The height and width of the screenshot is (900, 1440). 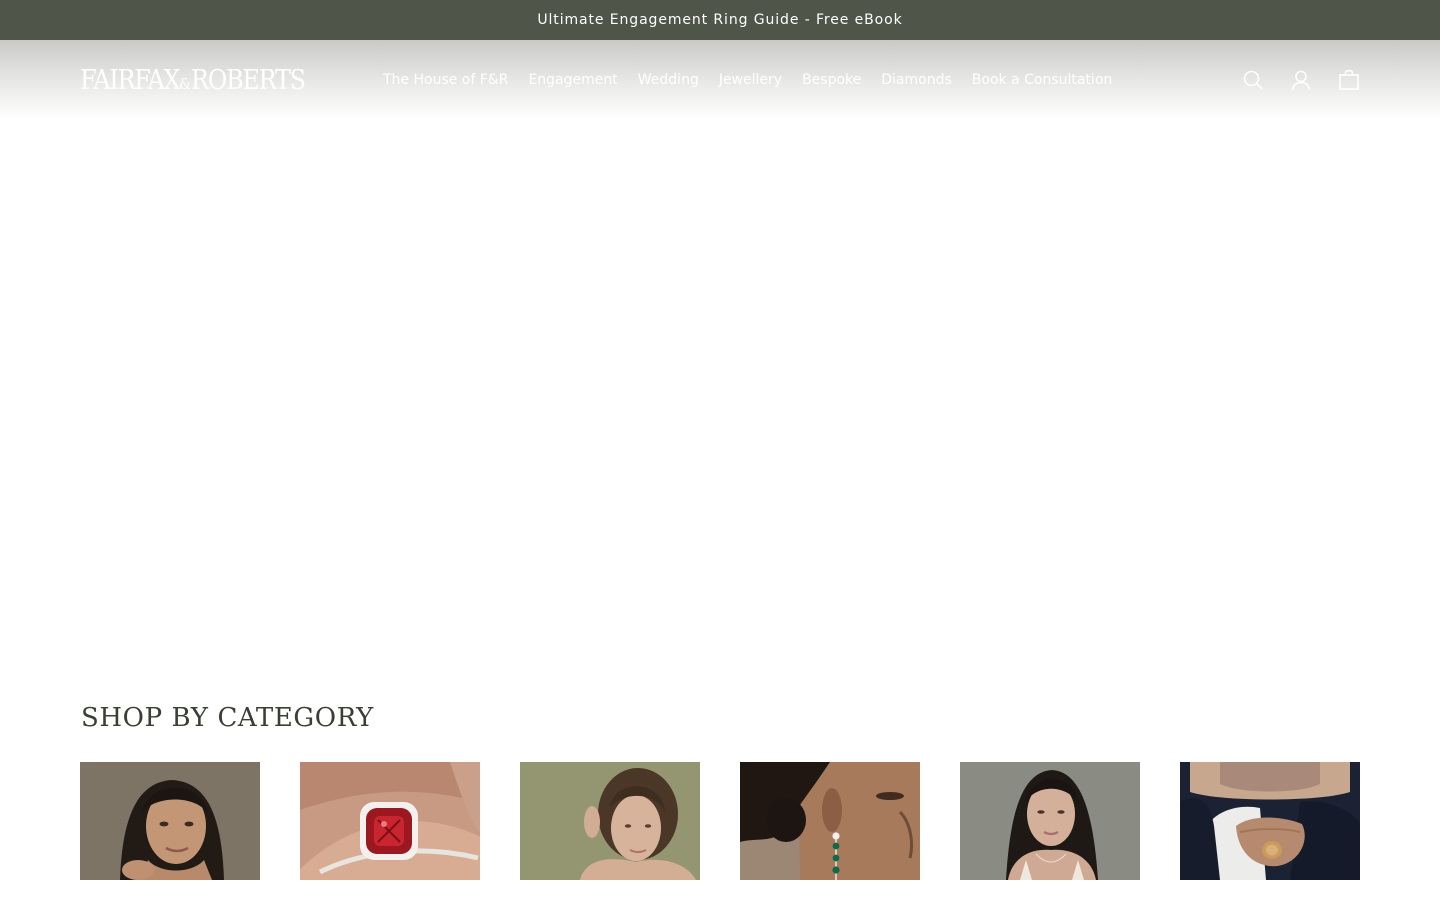 I want to click on woman-necklace-image, so click(x=1050, y=821).